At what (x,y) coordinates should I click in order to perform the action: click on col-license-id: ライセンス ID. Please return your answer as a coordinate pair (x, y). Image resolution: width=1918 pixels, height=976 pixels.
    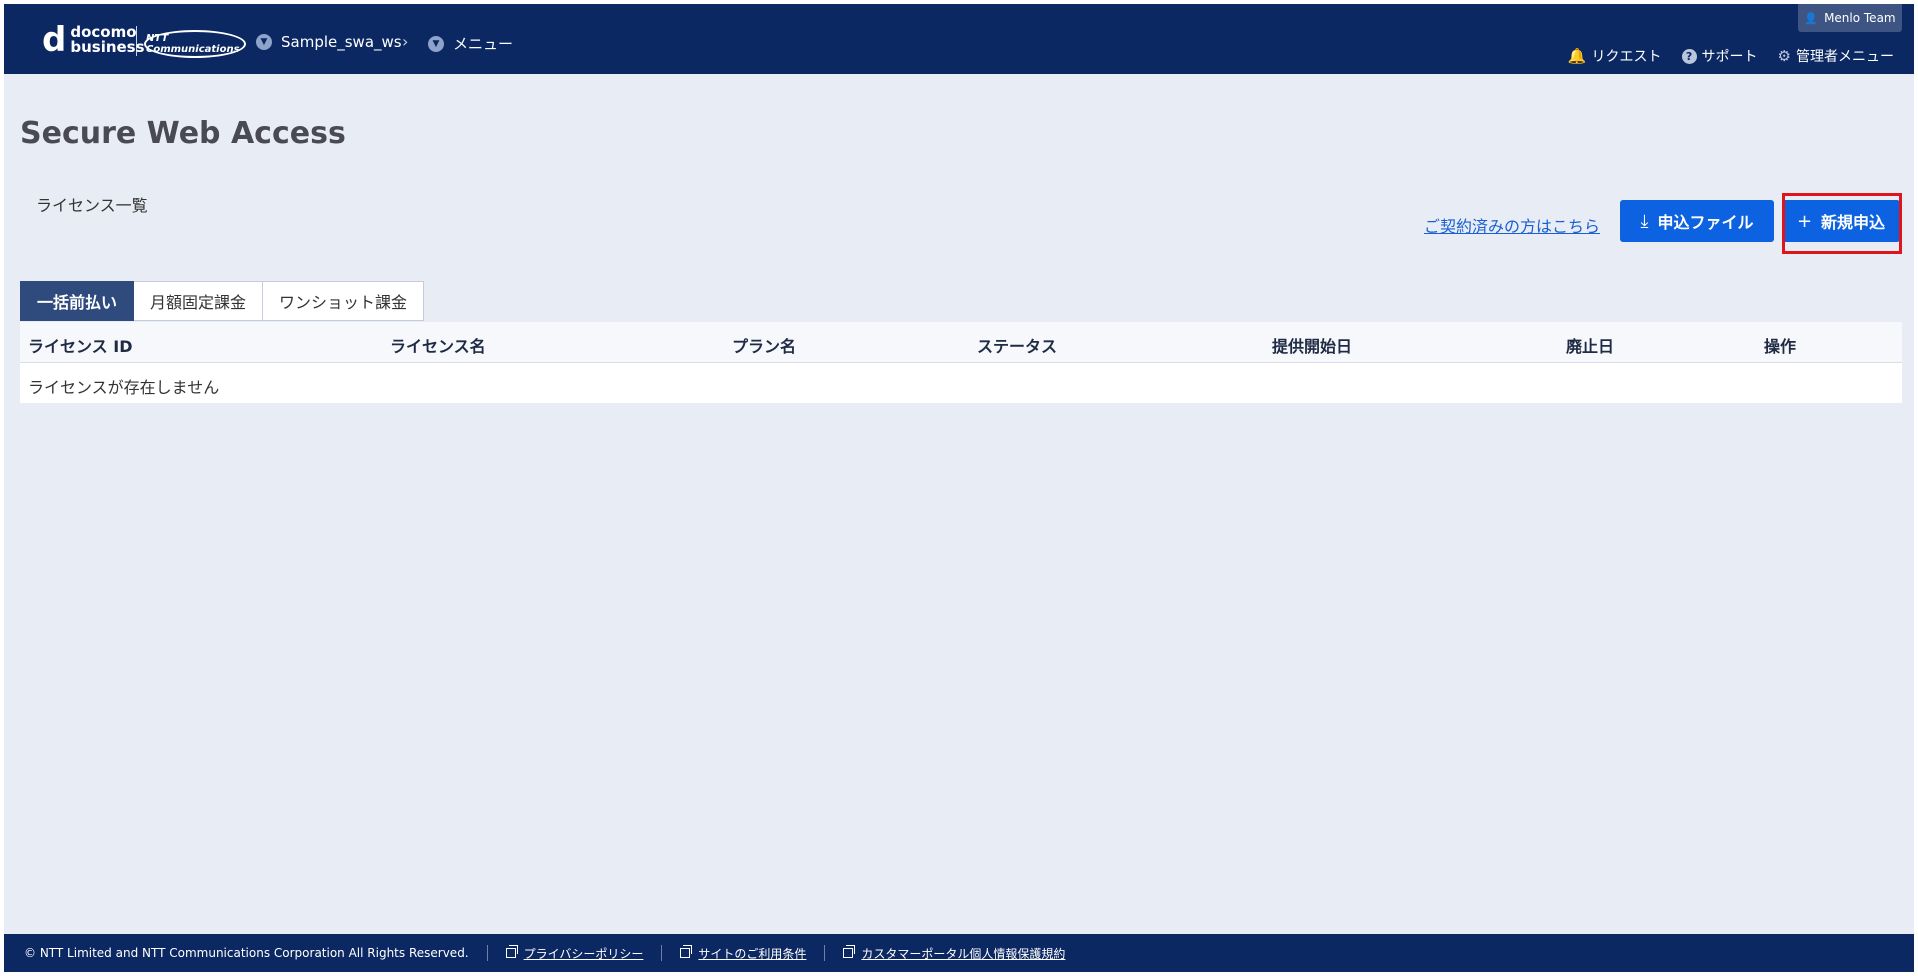
    Looking at the image, I should click on (80, 346).